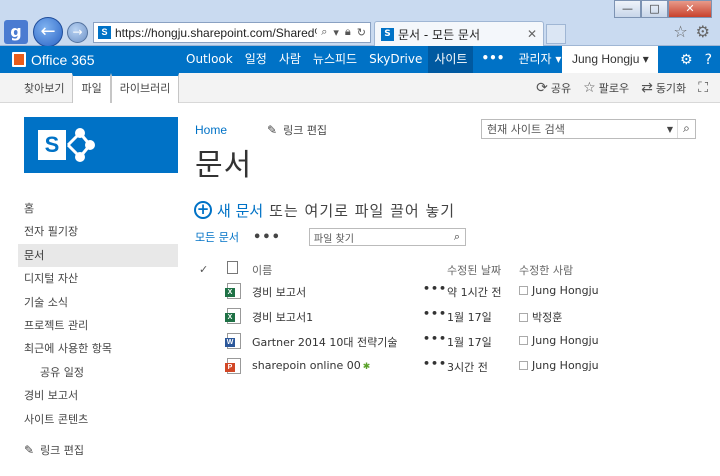  Describe the element at coordinates (98, 255) in the screenshot. I see `nav-item-documents: 문서` at that location.